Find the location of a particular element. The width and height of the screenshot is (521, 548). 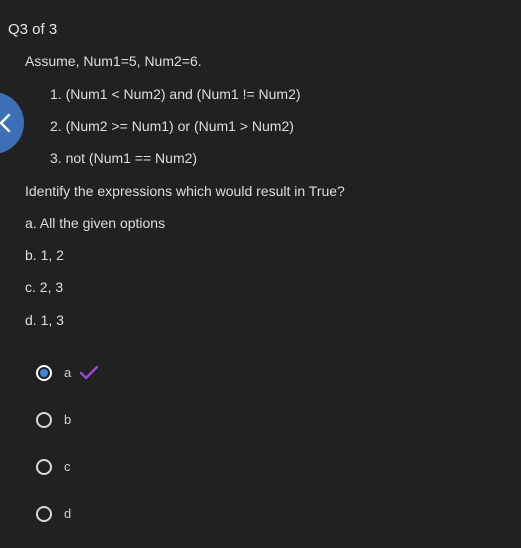

choice-a: a. All the given options is located at coordinates (95, 223).